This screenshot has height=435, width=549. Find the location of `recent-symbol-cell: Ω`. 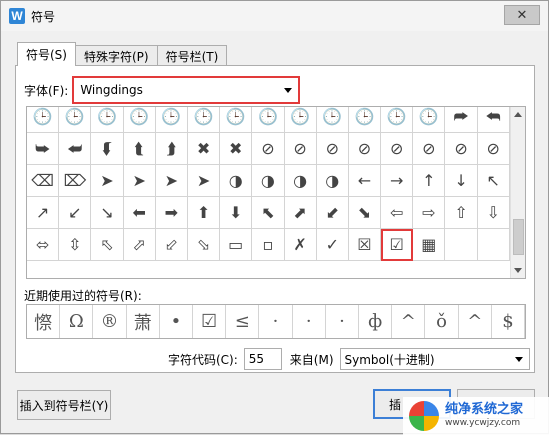

recent-symbol-cell: Ω is located at coordinates (77, 321).